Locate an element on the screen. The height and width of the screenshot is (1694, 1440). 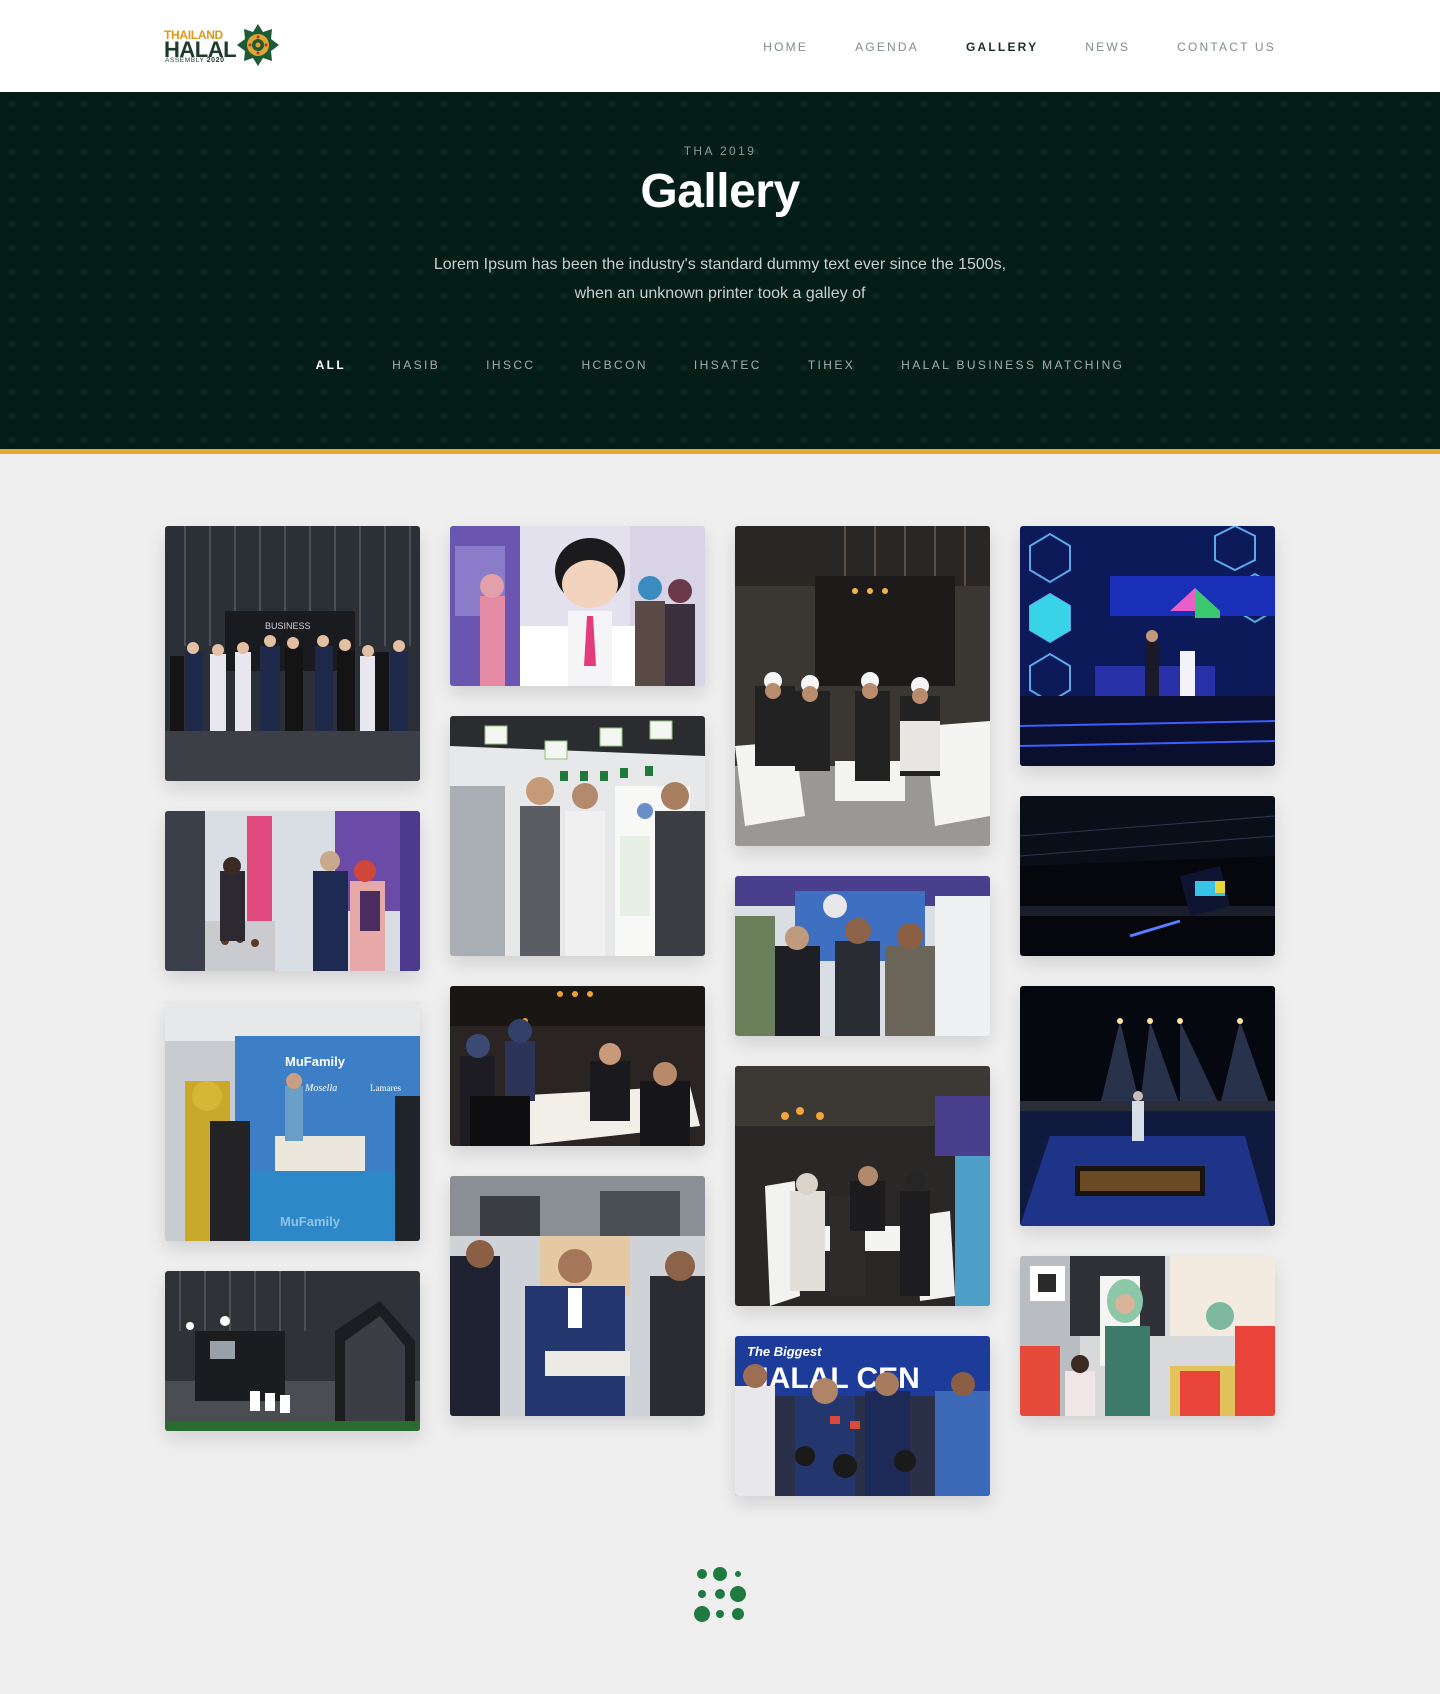
gallery-photo: The Biggest HALAL CEN is located at coordinates (862, 1416).